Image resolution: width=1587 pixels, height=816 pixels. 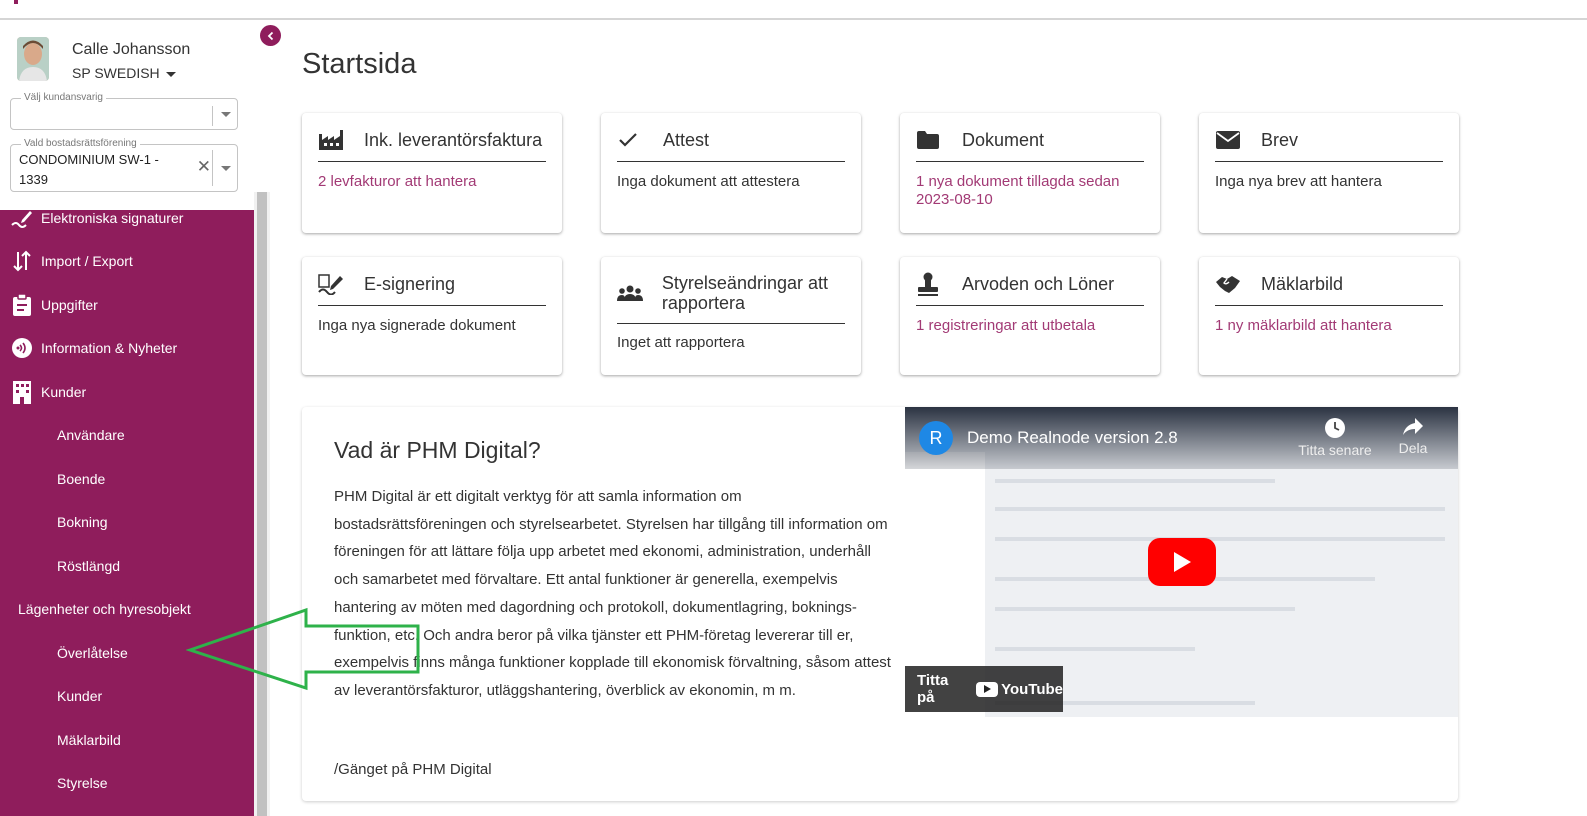 What do you see at coordinates (303, 649) in the screenshot?
I see `annotation-arrow-icon` at bounding box center [303, 649].